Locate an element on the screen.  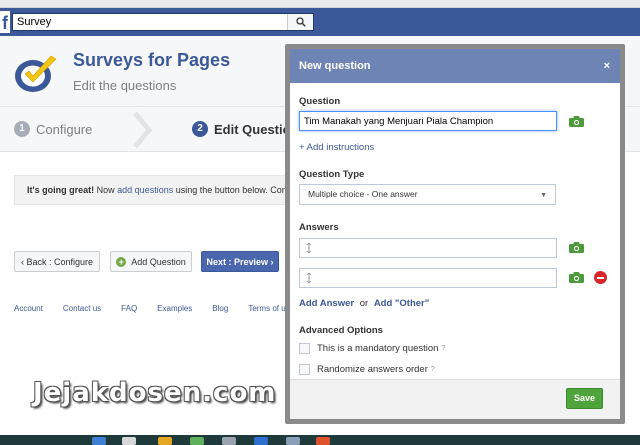
facebook-bar: f is located at coordinates (320, 22).